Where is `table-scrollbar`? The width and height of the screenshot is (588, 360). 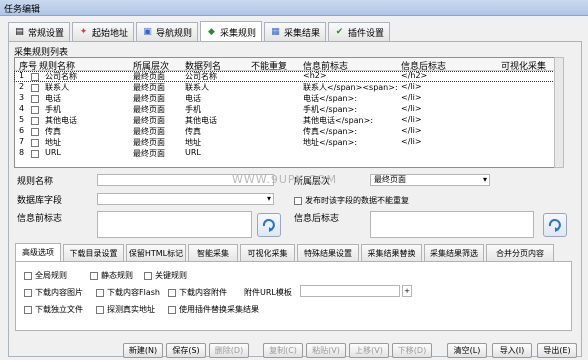 table-scrollbar is located at coordinates (559, 112).